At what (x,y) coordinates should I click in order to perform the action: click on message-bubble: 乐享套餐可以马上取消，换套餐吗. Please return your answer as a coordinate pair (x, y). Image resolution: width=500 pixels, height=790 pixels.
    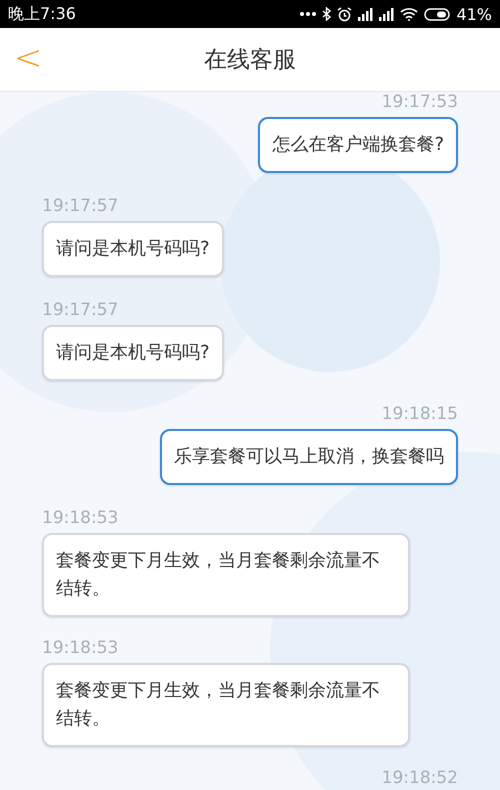
    Looking at the image, I should click on (309, 457).